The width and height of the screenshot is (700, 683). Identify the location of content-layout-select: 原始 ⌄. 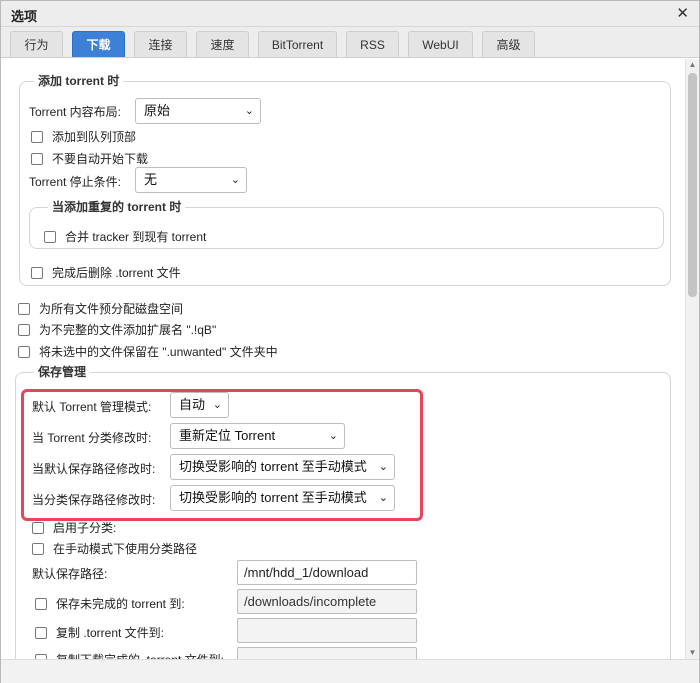
(198, 111).